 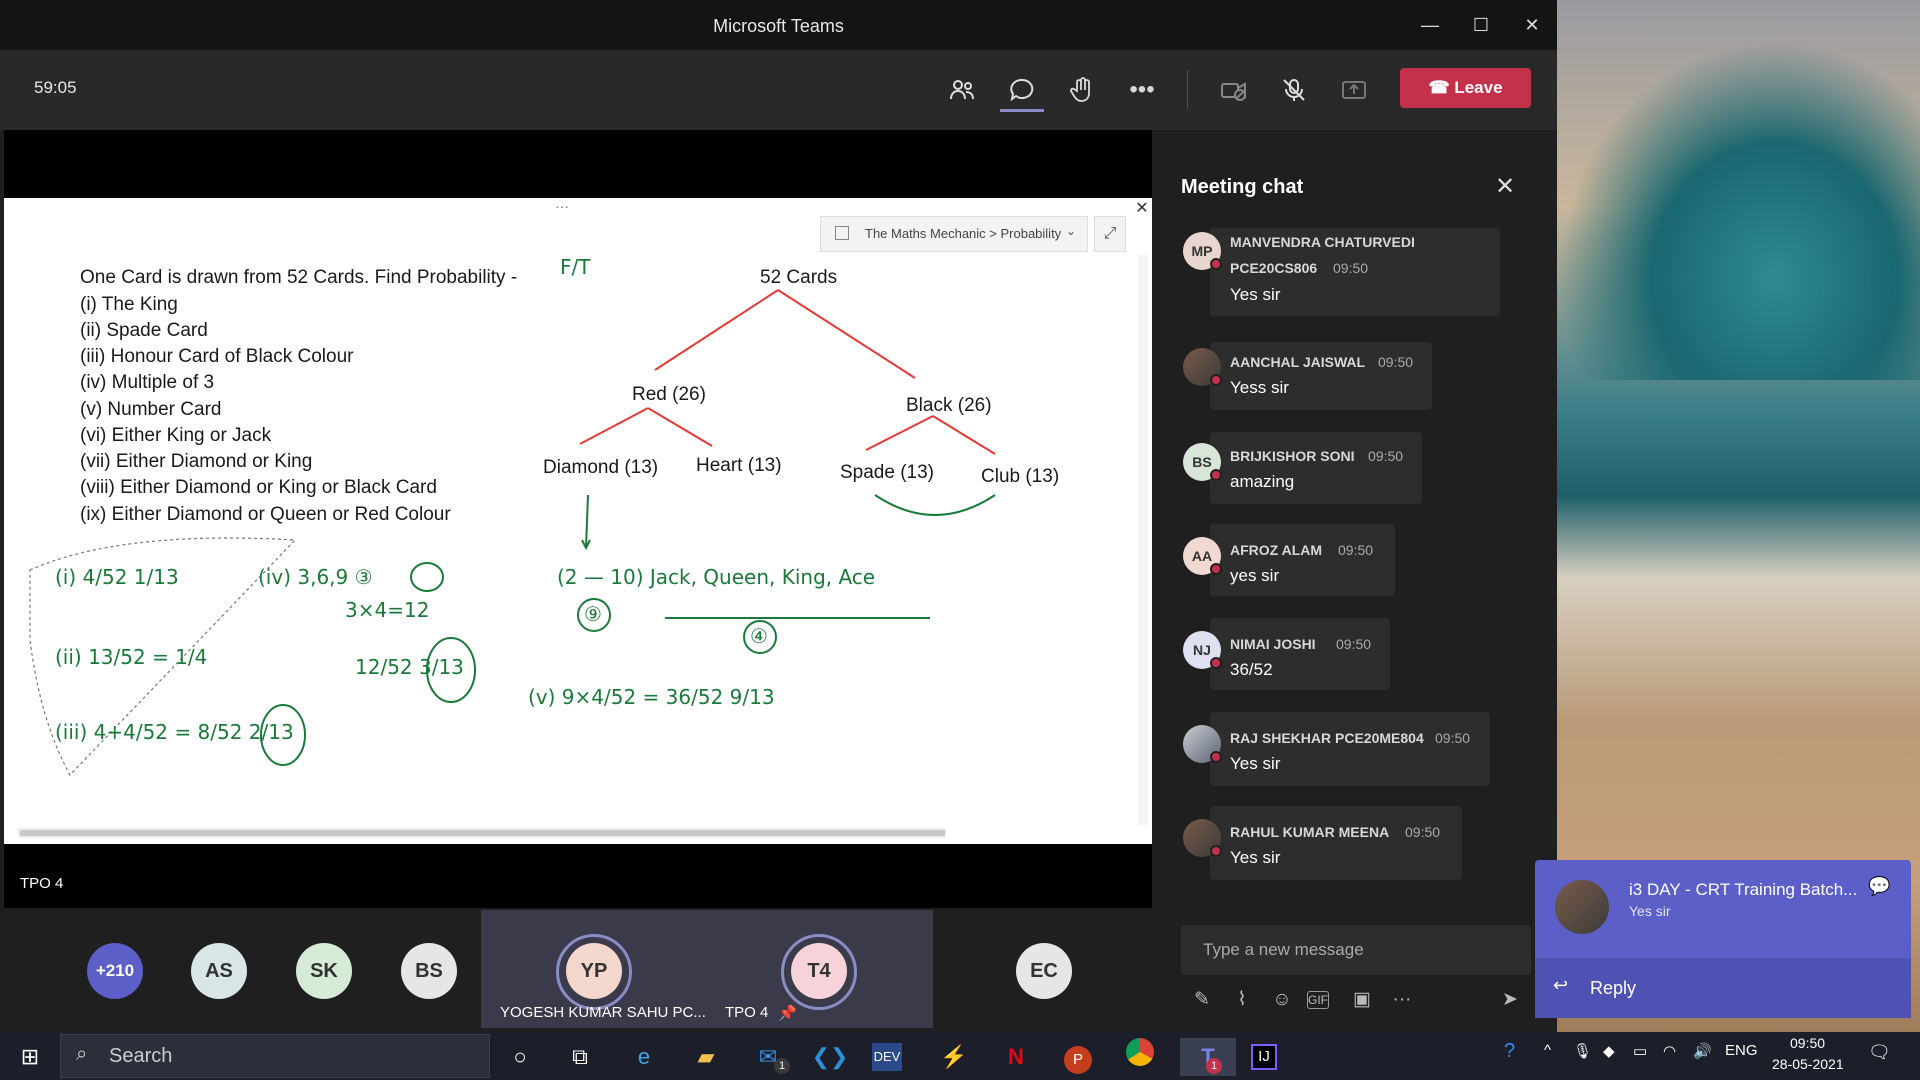 I want to click on toast-reply-label: Reply, so click(x=1613, y=988).